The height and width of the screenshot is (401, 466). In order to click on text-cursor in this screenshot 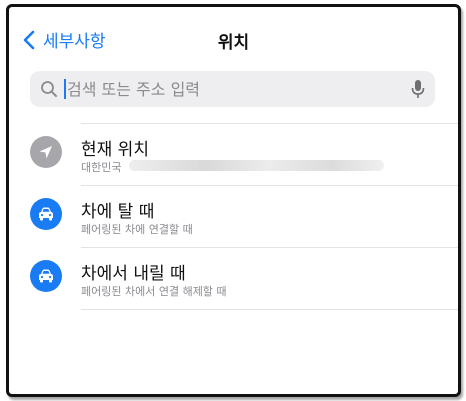, I will do `click(65, 89)`.